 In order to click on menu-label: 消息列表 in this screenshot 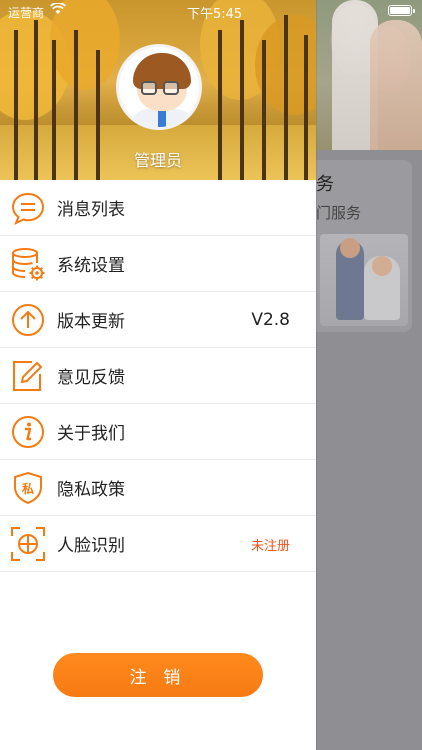, I will do `click(91, 210)`.